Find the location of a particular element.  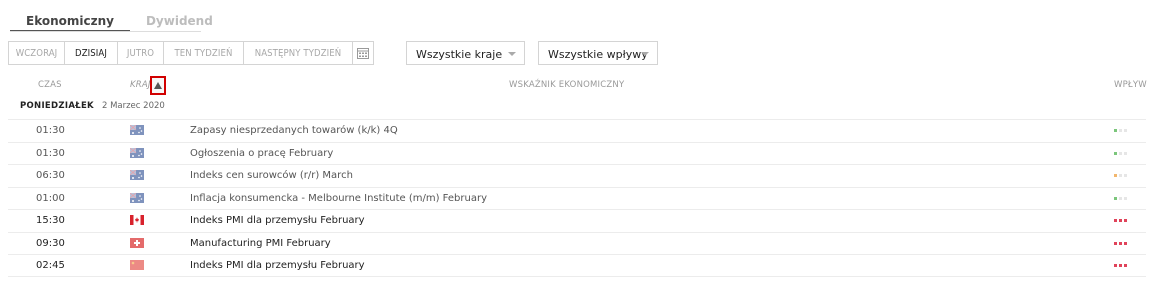

tomorrow-button: JUTRO is located at coordinates (140, 53).